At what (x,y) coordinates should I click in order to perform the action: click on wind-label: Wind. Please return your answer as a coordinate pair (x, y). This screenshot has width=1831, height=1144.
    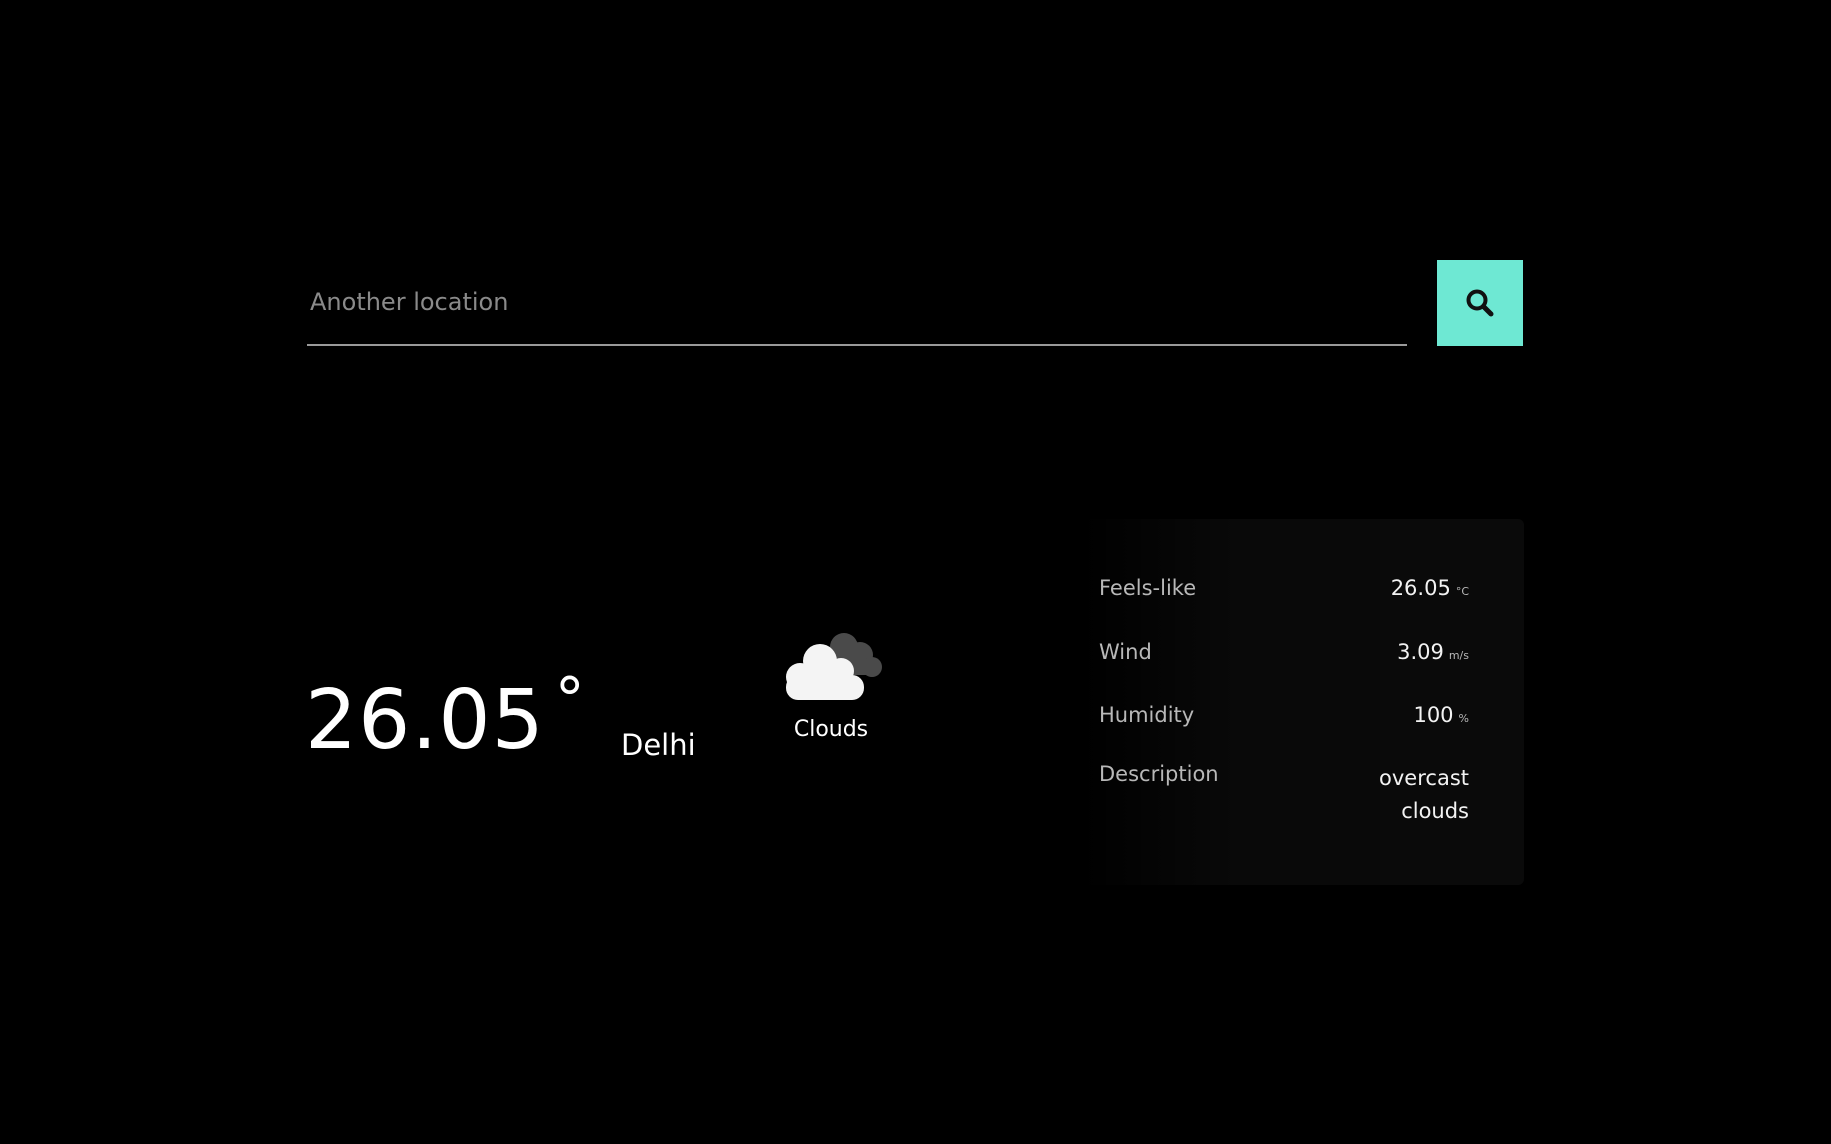
    Looking at the image, I should click on (1125, 652).